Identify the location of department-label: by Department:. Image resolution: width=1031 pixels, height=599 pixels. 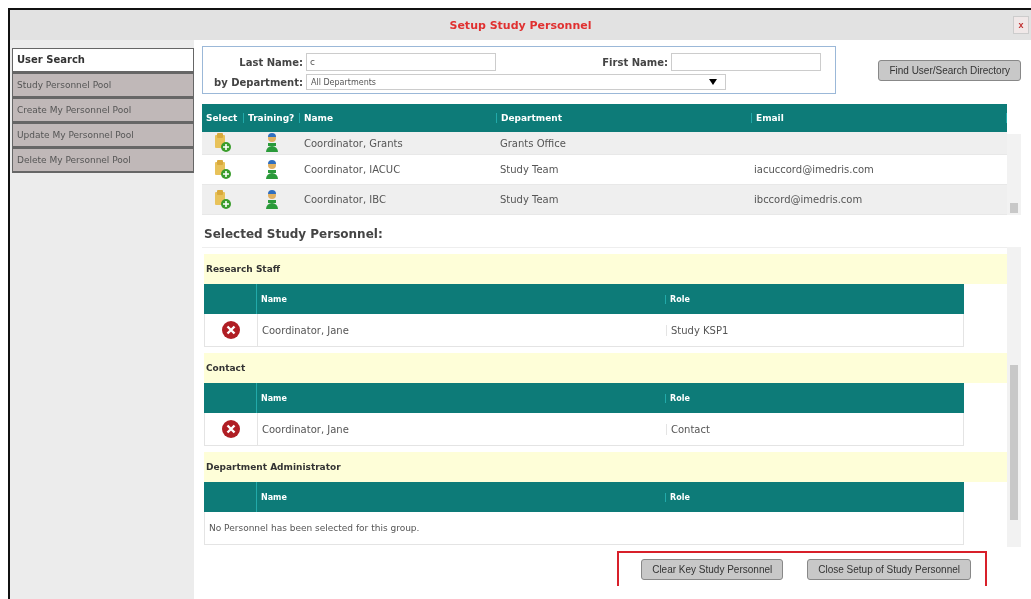
(258, 82).